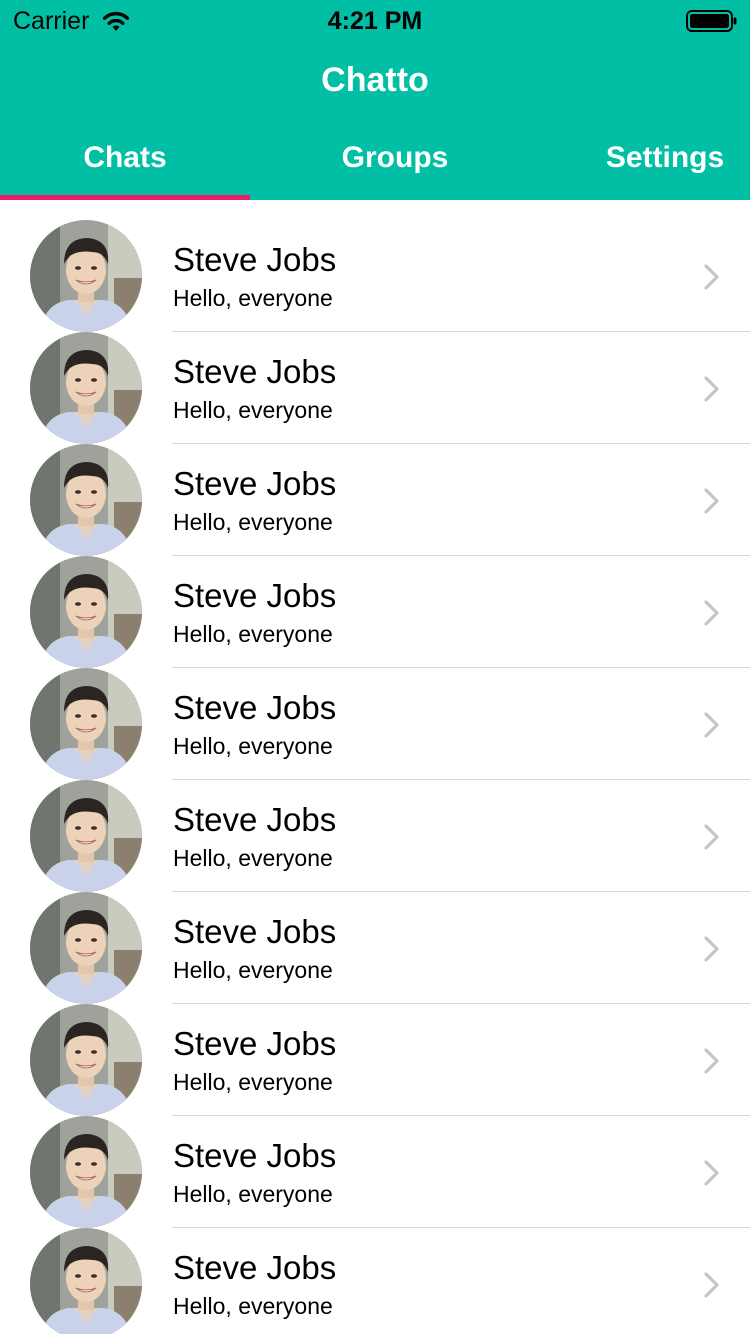 Image resolution: width=750 pixels, height=1334 pixels. Describe the element at coordinates (645, 158) in the screenshot. I see `tab-settings: Settings` at that location.